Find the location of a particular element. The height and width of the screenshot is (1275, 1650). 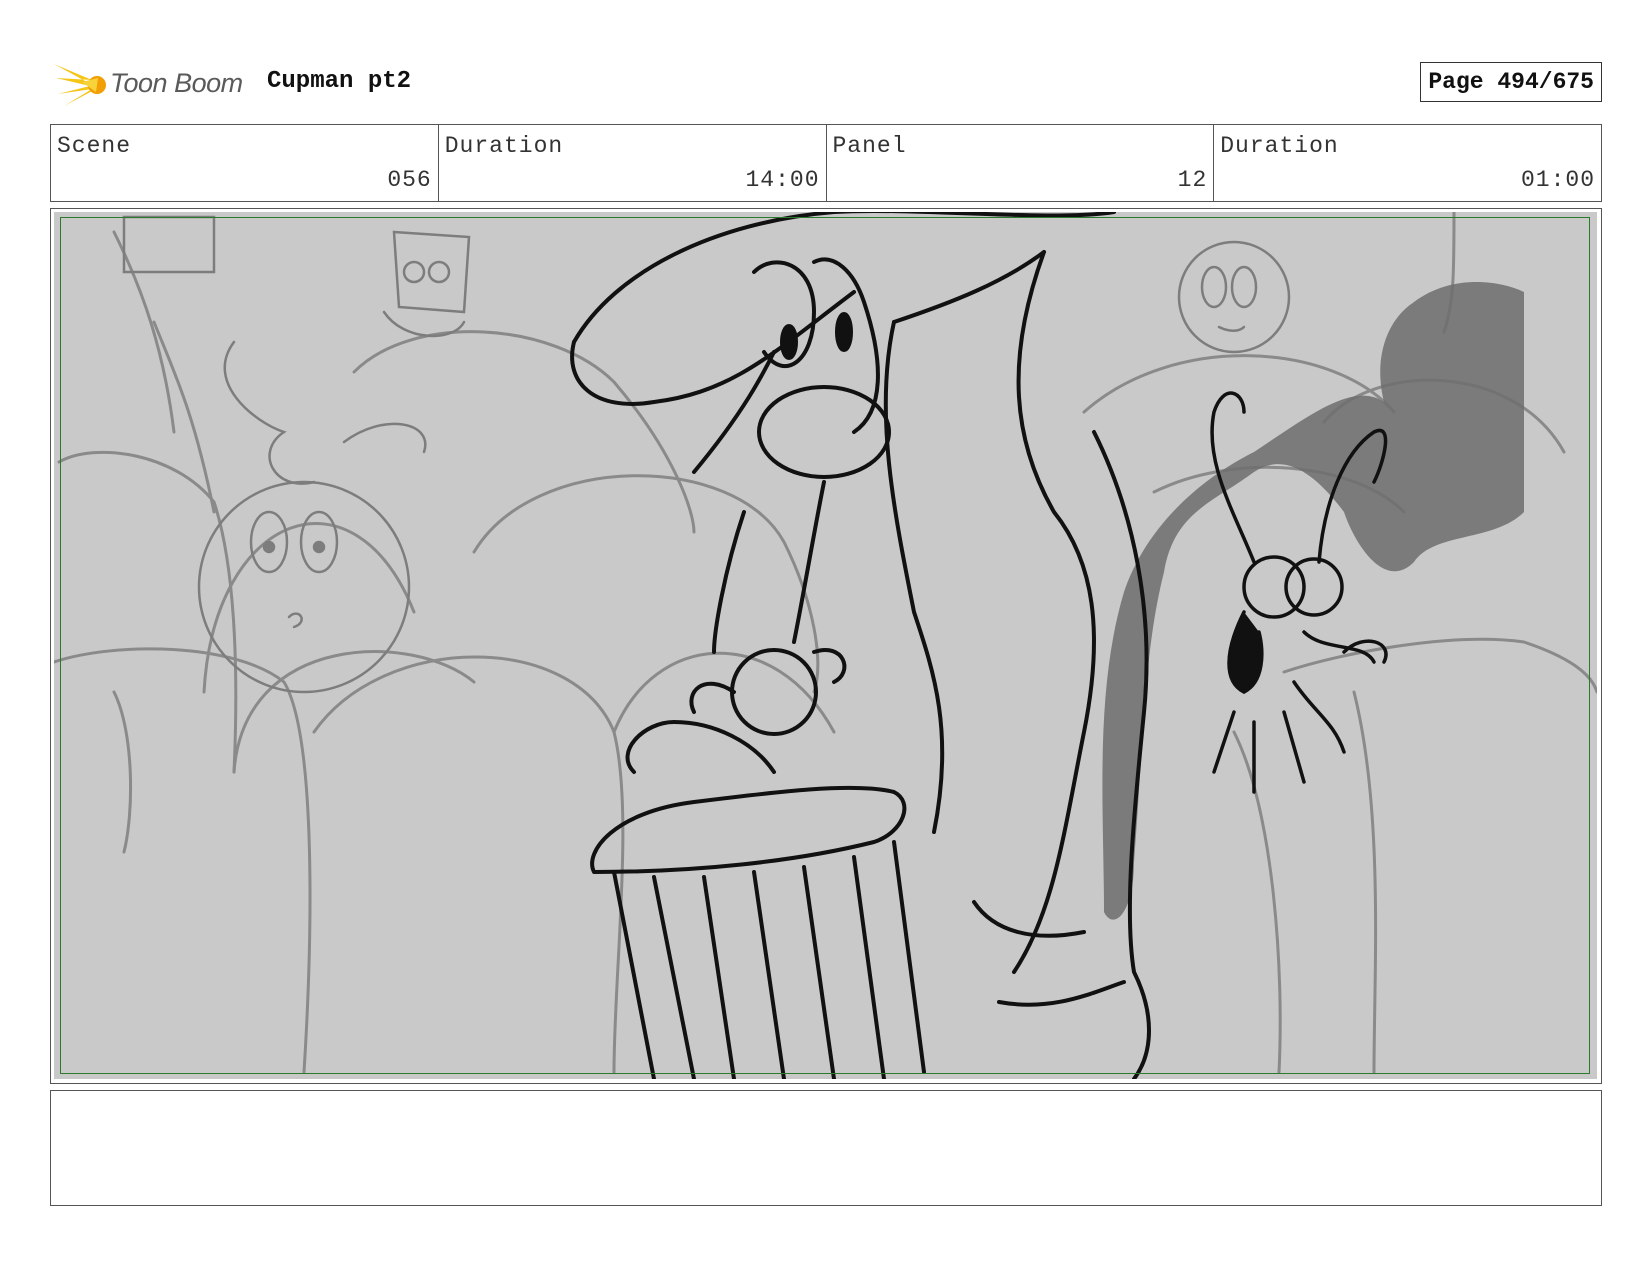

panel-label: Panel is located at coordinates (869, 146).